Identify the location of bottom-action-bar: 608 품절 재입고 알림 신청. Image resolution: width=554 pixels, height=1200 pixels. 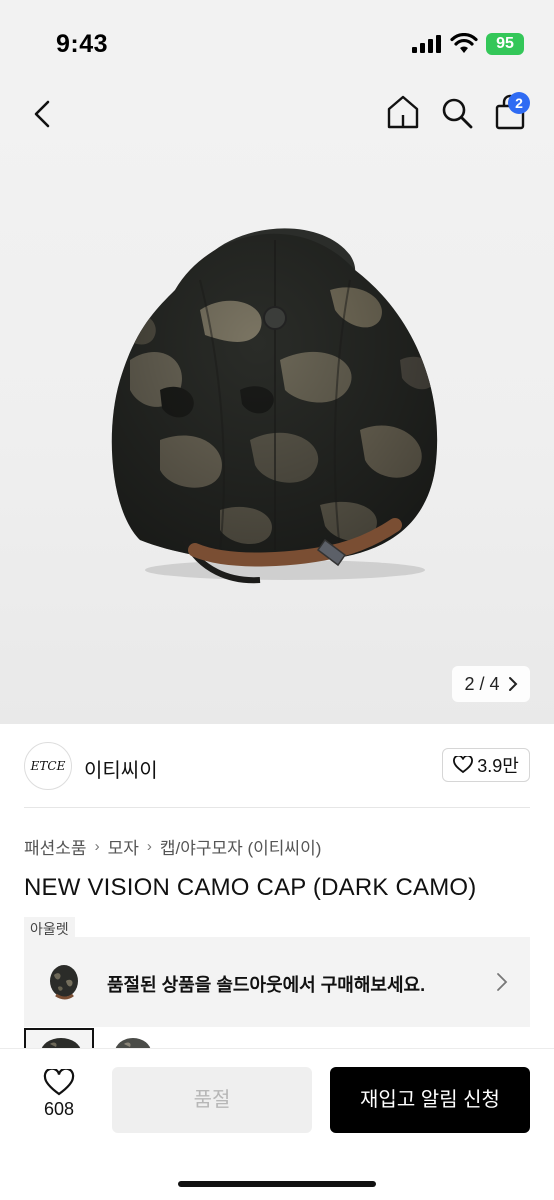
(277, 1124).